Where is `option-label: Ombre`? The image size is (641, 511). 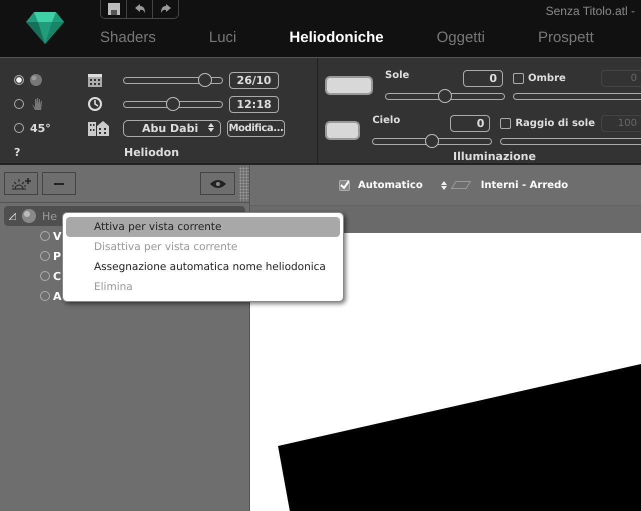
option-label: Ombre is located at coordinates (547, 78).